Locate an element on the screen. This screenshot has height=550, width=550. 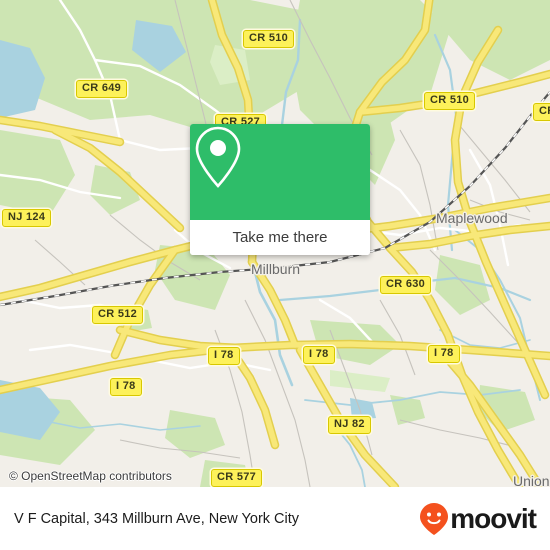
road-shield: NJ 82 is located at coordinates (349, 425).